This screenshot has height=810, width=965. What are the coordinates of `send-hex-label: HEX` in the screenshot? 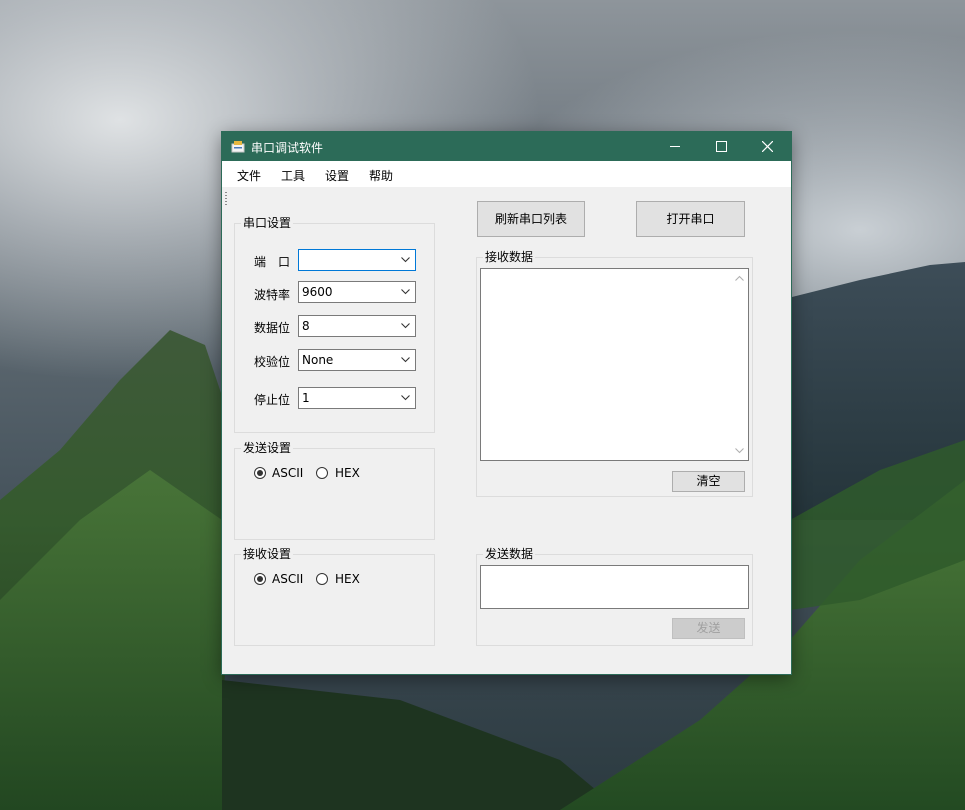 It's located at (347, 473).